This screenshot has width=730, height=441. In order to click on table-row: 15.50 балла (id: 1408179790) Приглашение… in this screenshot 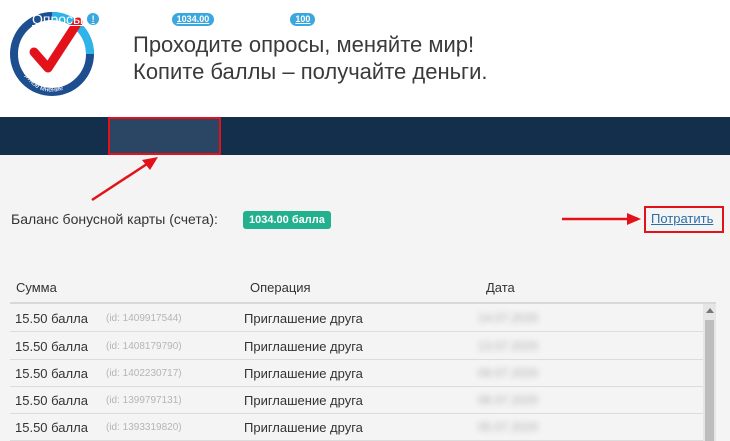, I will do `click(356, 346)`.